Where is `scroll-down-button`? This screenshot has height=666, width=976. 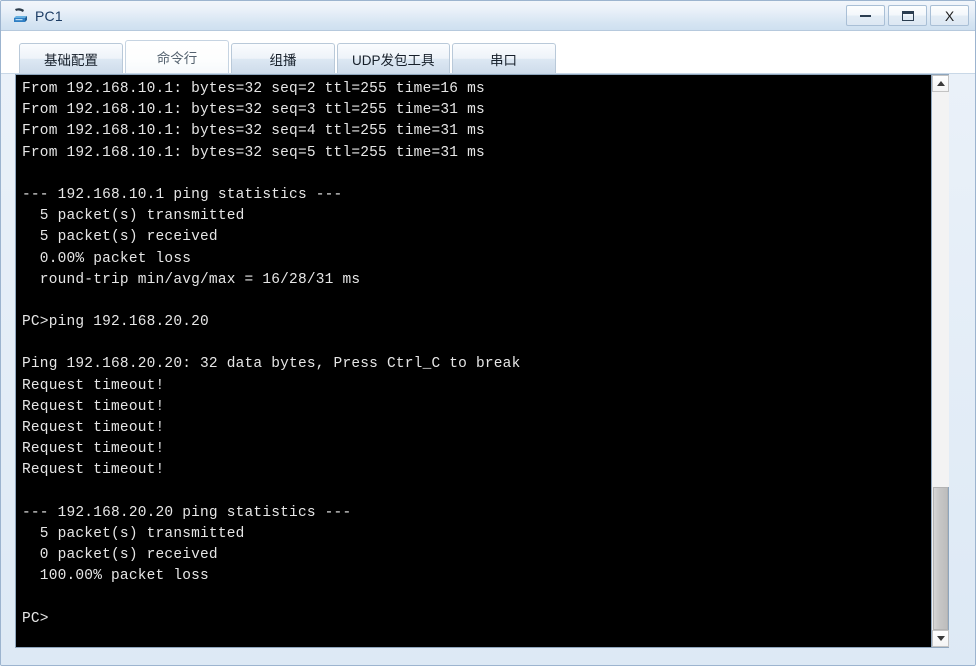 scroll-down-button is located at coordinates (940, 638).